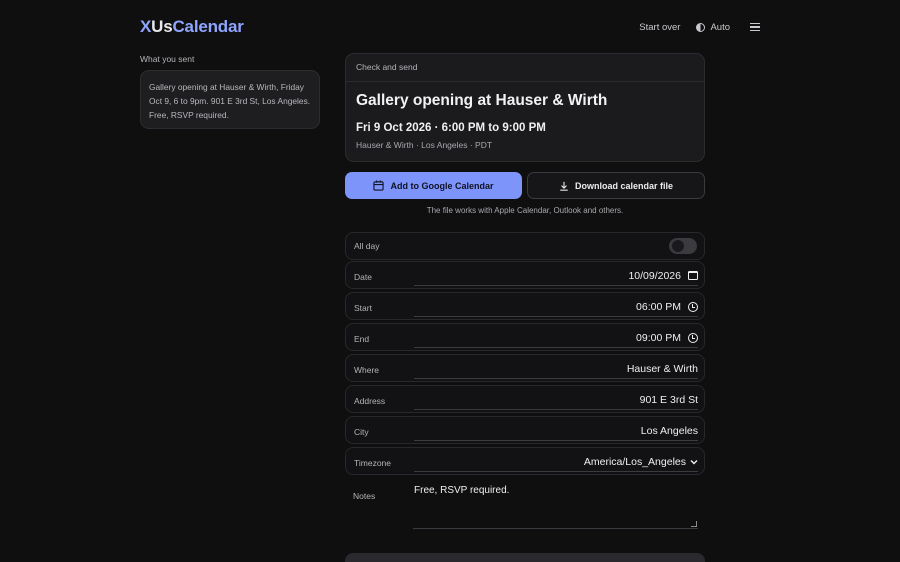  I want to click on notes-label: Notes, so click(364, 496).